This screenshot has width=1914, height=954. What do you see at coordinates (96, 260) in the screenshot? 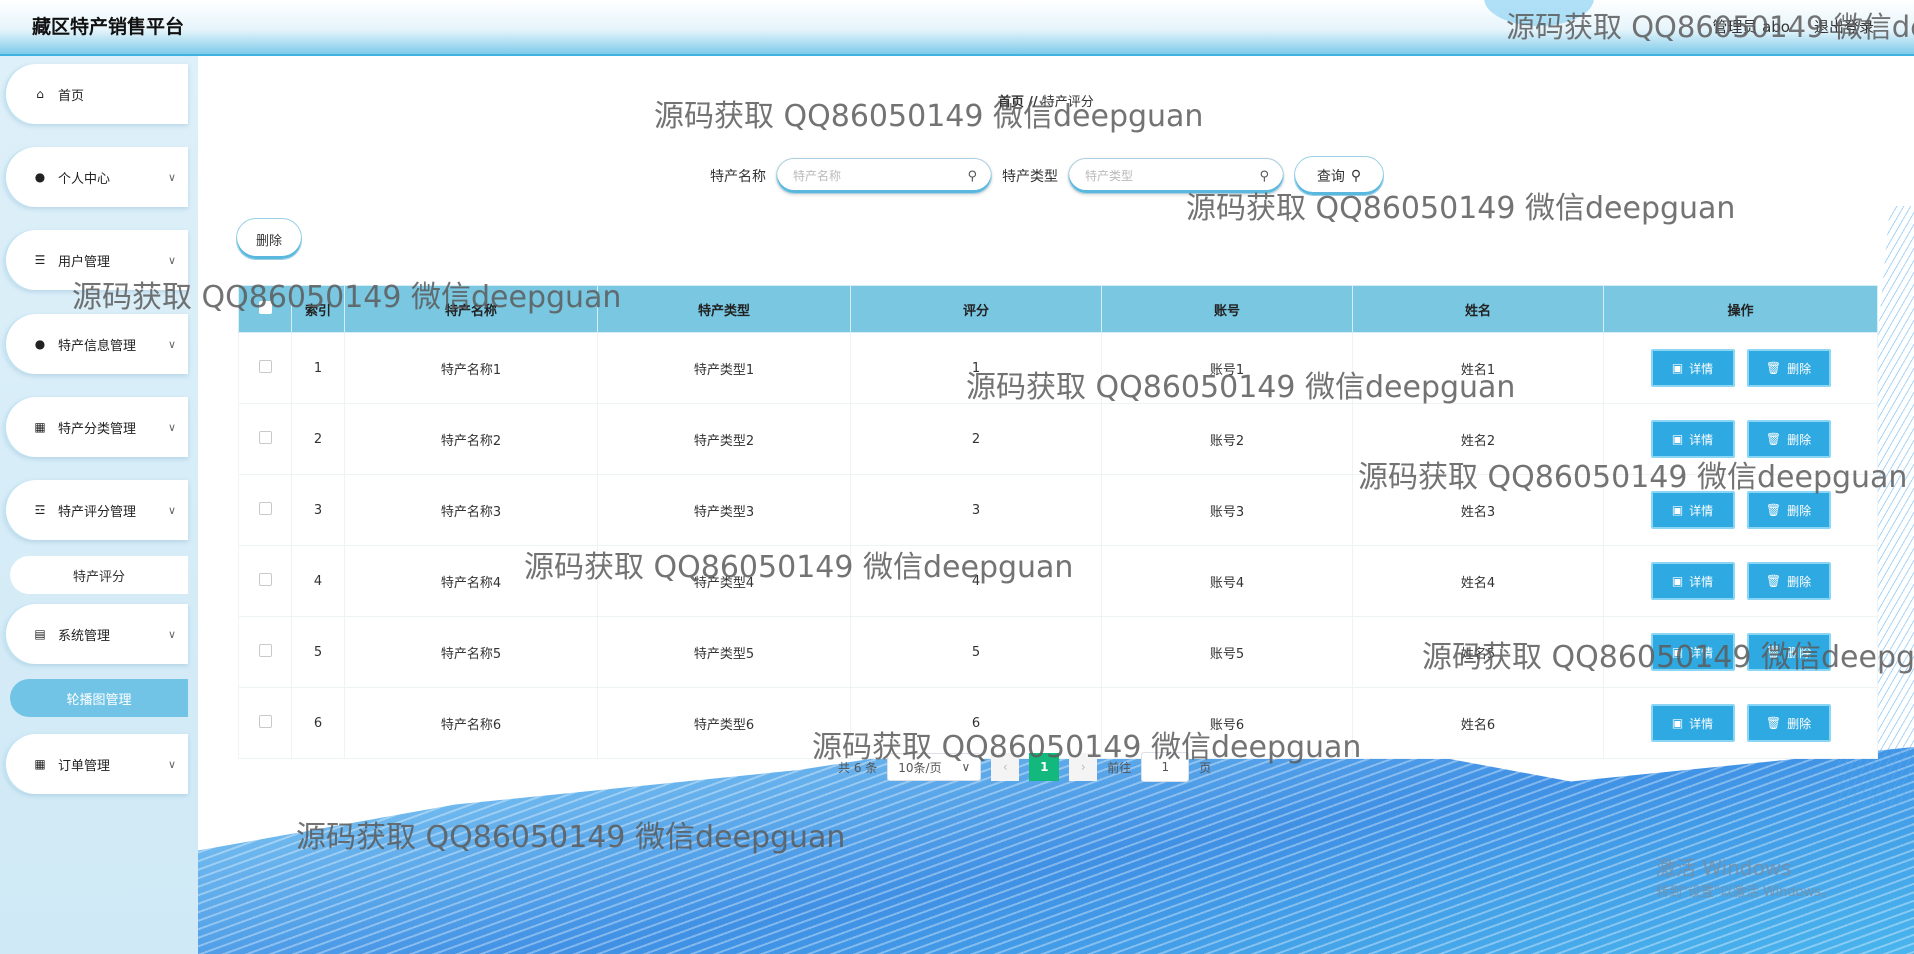
I see `sidebar-item-user-management: ☰ 用户管理 ∨` at bounding box center [96, 260].